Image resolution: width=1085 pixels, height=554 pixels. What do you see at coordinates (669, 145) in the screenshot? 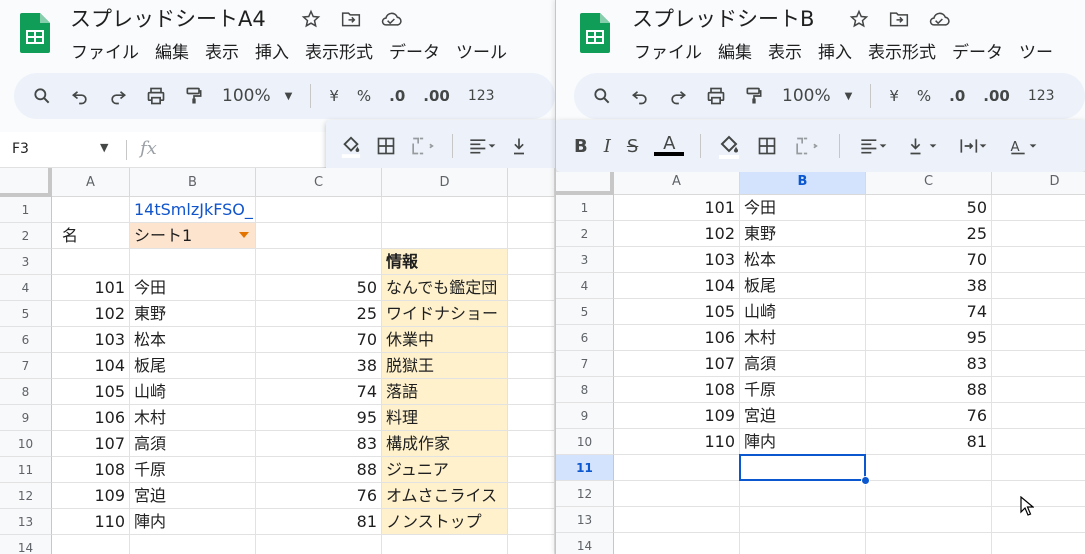
I see `text-color-button: A` at bounding box center [669, 145].